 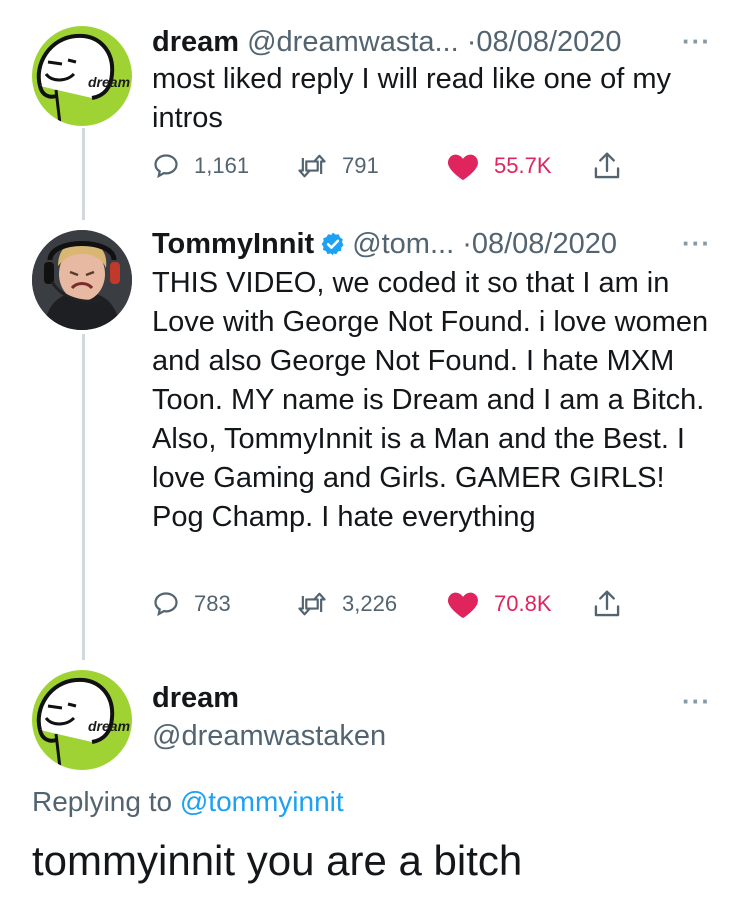 What do you see at coordinates (233, 244) in the screenshot?
I see `display-name: TommyInnit` at bounding box center [233, 244].